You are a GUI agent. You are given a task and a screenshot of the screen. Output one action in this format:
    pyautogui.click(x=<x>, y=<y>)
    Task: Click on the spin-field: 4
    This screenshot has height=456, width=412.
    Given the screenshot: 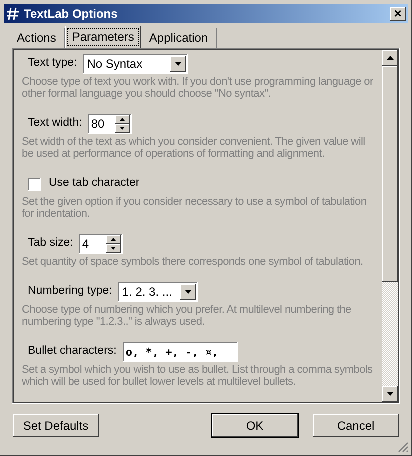 What is the action you would take?
    pyautogui.click(x=101, y=244)
    